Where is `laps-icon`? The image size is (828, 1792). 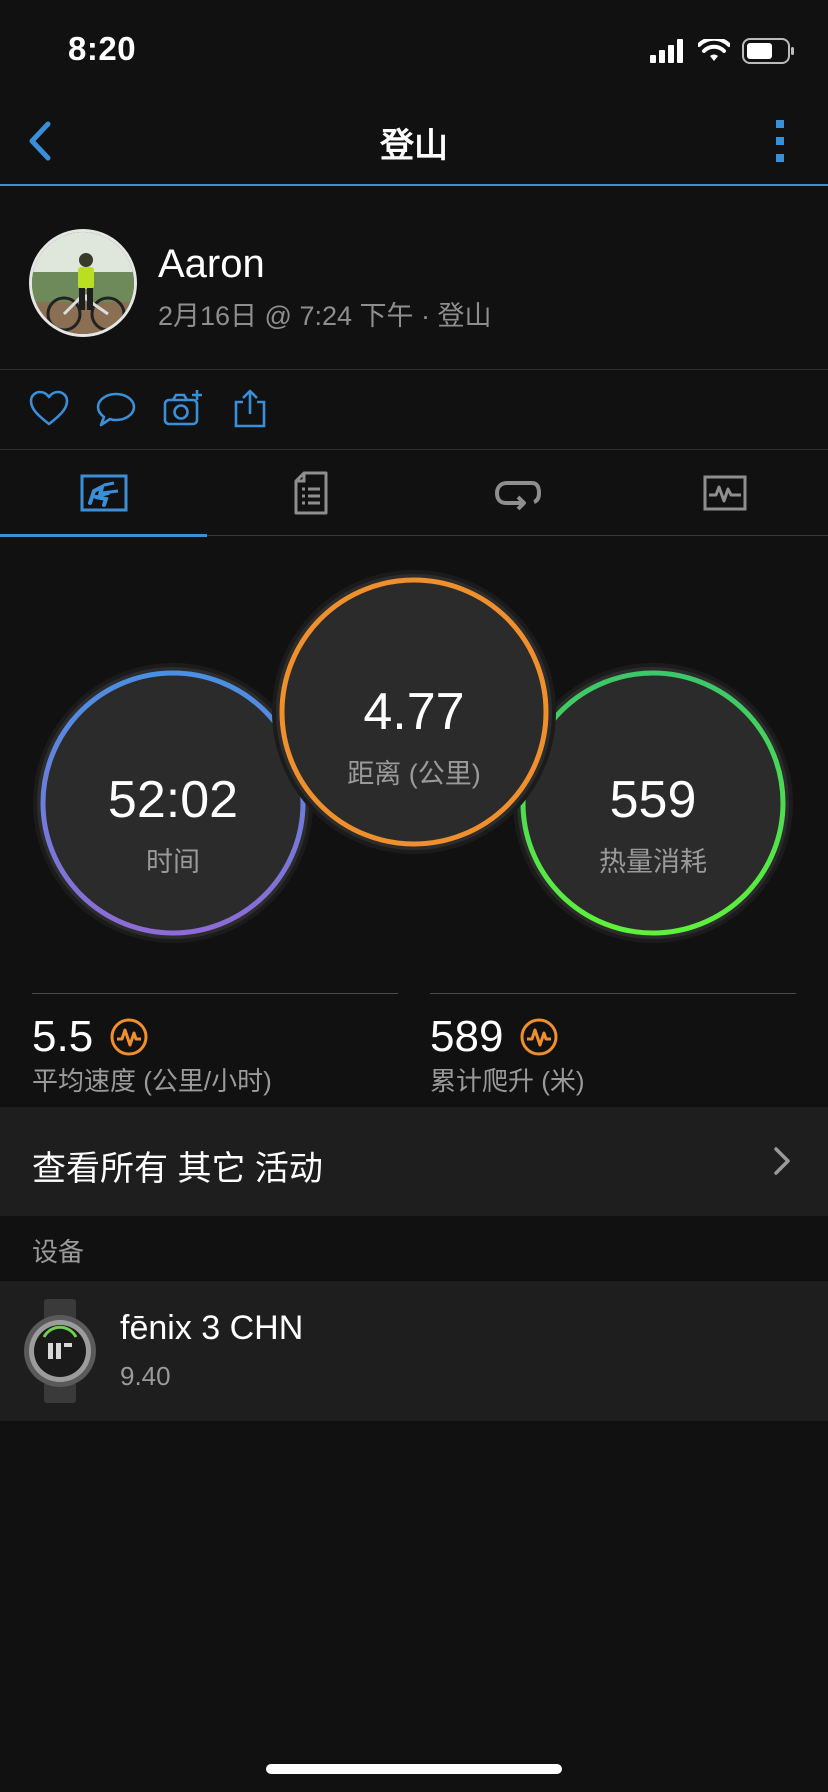 laps-icon is located at coordinates (517, 495).